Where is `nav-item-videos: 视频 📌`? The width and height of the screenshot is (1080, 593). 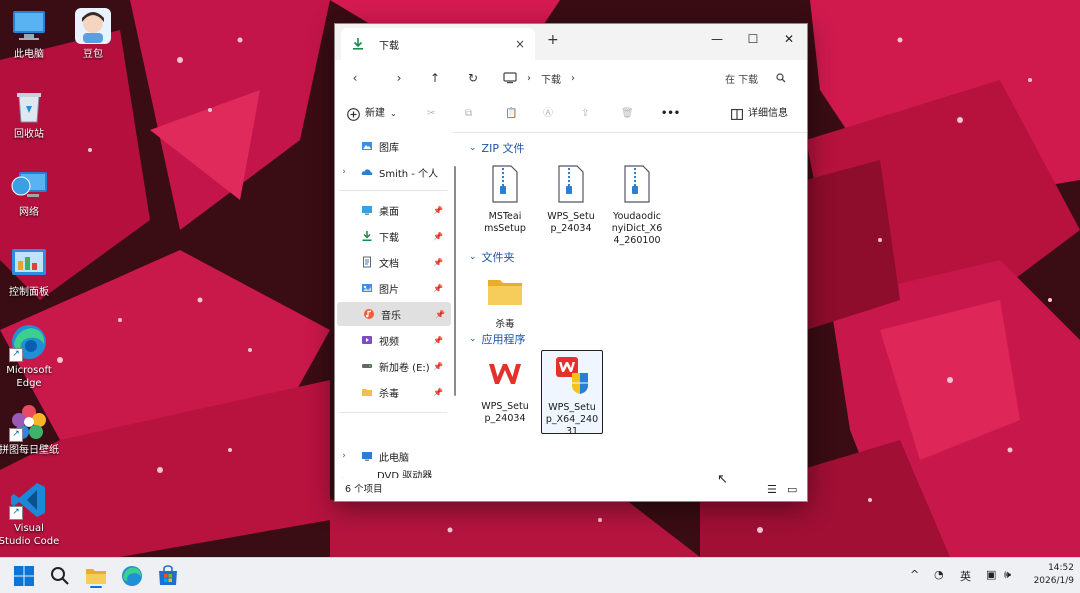
nav-item-videos: 视频 📌 is located at coordinates (392, 340).